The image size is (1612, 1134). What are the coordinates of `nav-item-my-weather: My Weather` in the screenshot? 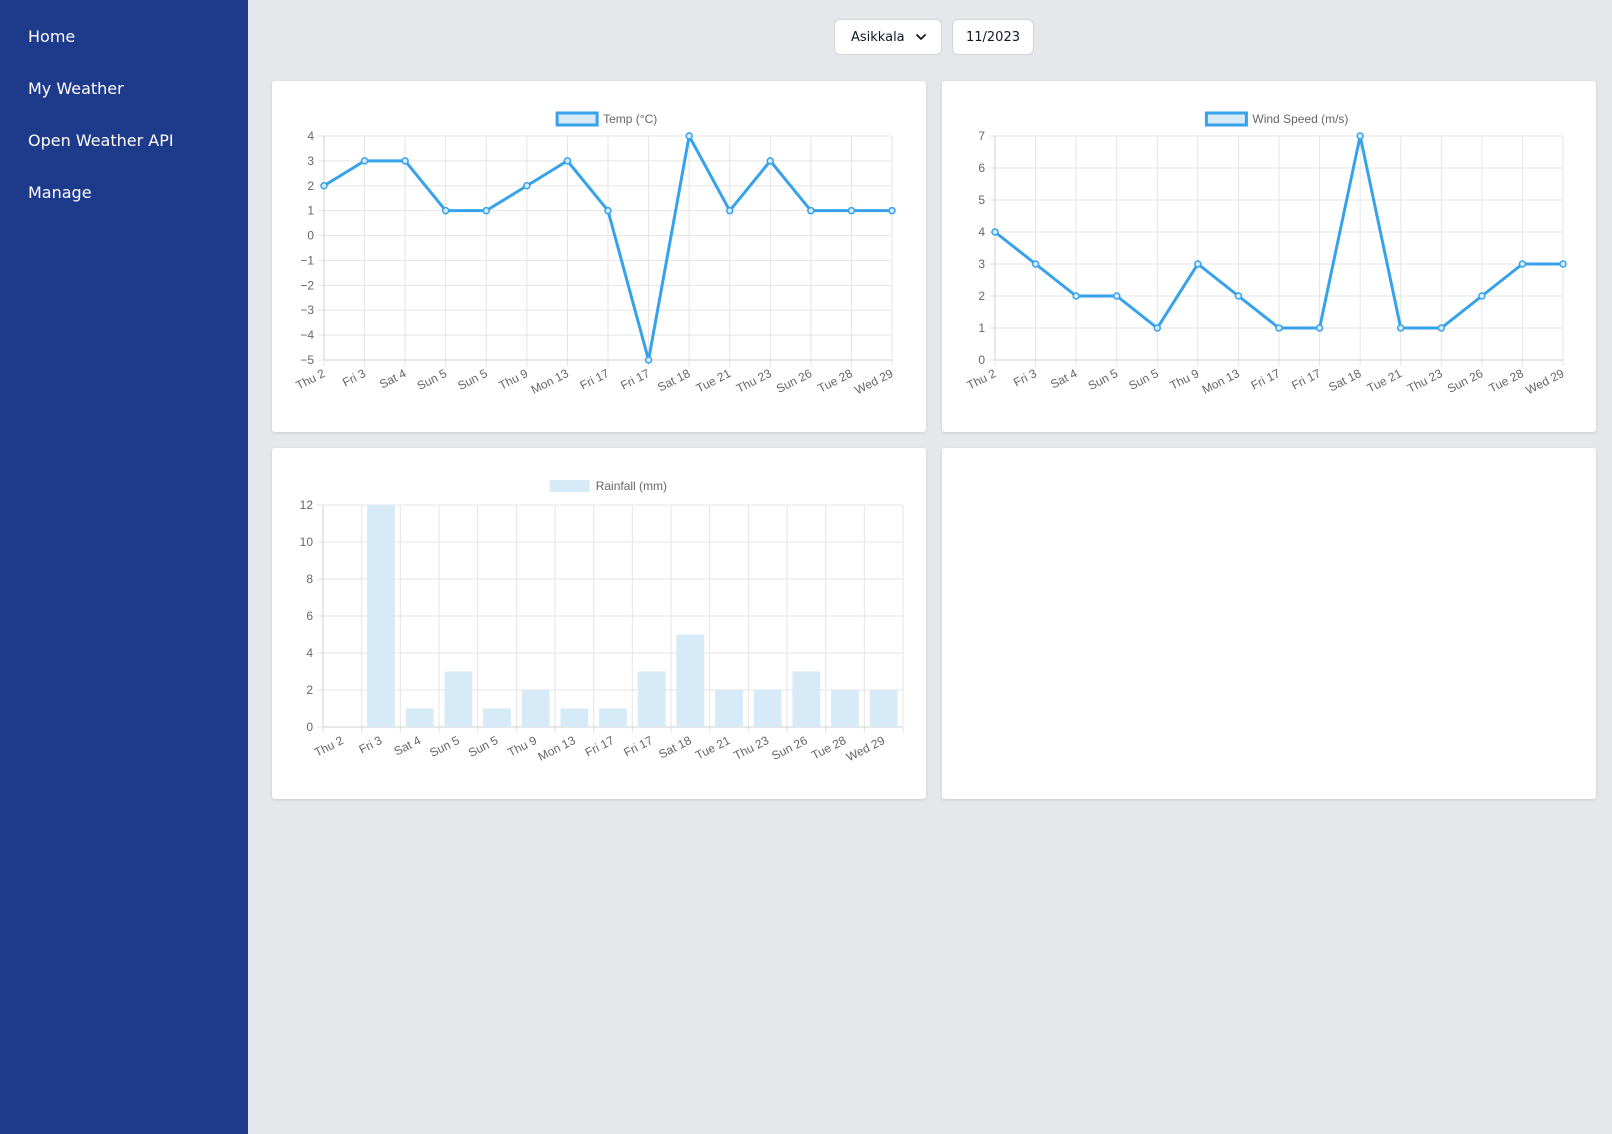 It's located at (76, 88).